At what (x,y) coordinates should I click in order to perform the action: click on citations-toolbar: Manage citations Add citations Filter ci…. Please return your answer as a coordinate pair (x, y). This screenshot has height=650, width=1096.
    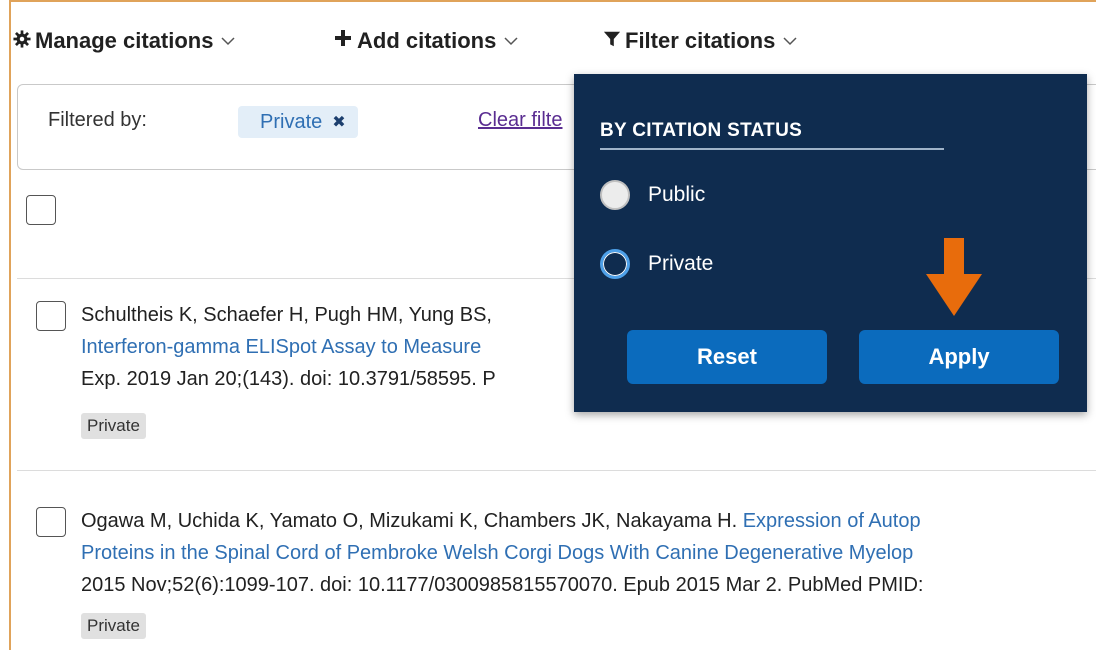
    Looking at the image, I should click on (553, 42).